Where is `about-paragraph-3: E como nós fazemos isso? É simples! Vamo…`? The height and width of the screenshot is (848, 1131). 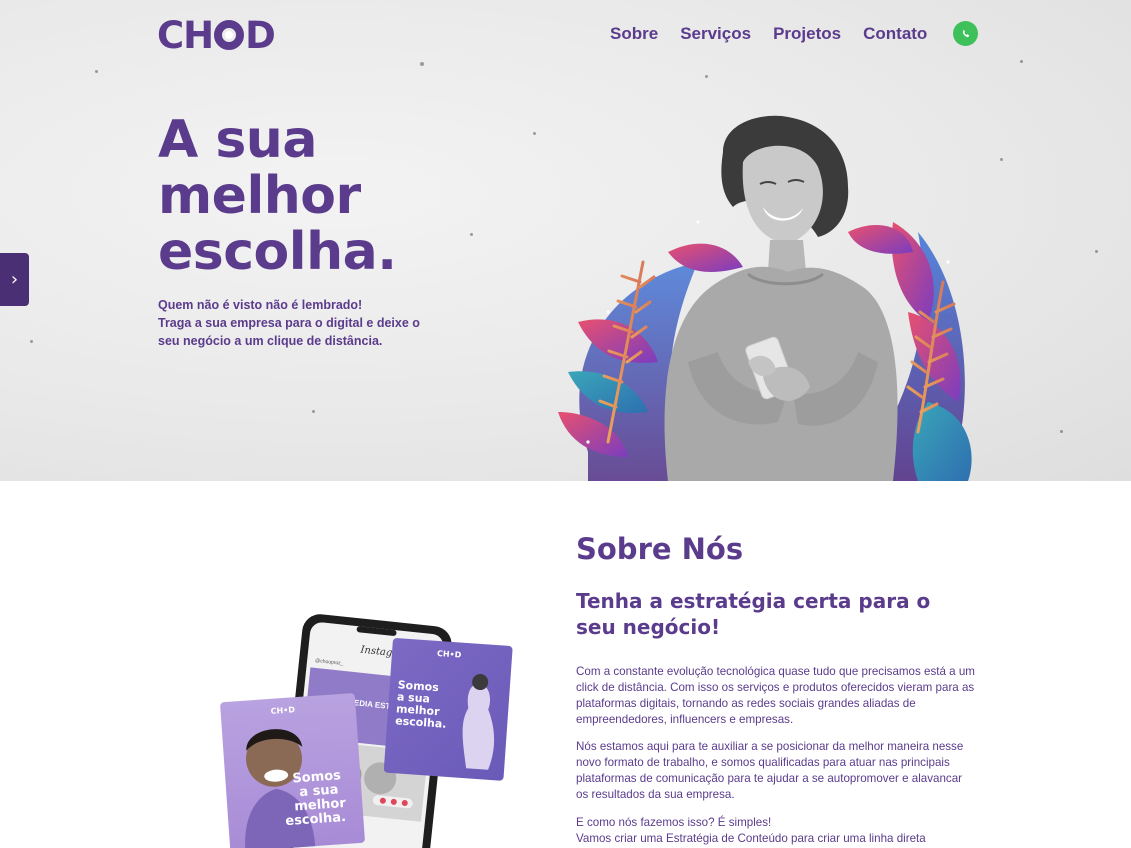 about-paragraph-3: E como nós fazemos isso? É simples! Vamo… is located at coordinates (776, 831).